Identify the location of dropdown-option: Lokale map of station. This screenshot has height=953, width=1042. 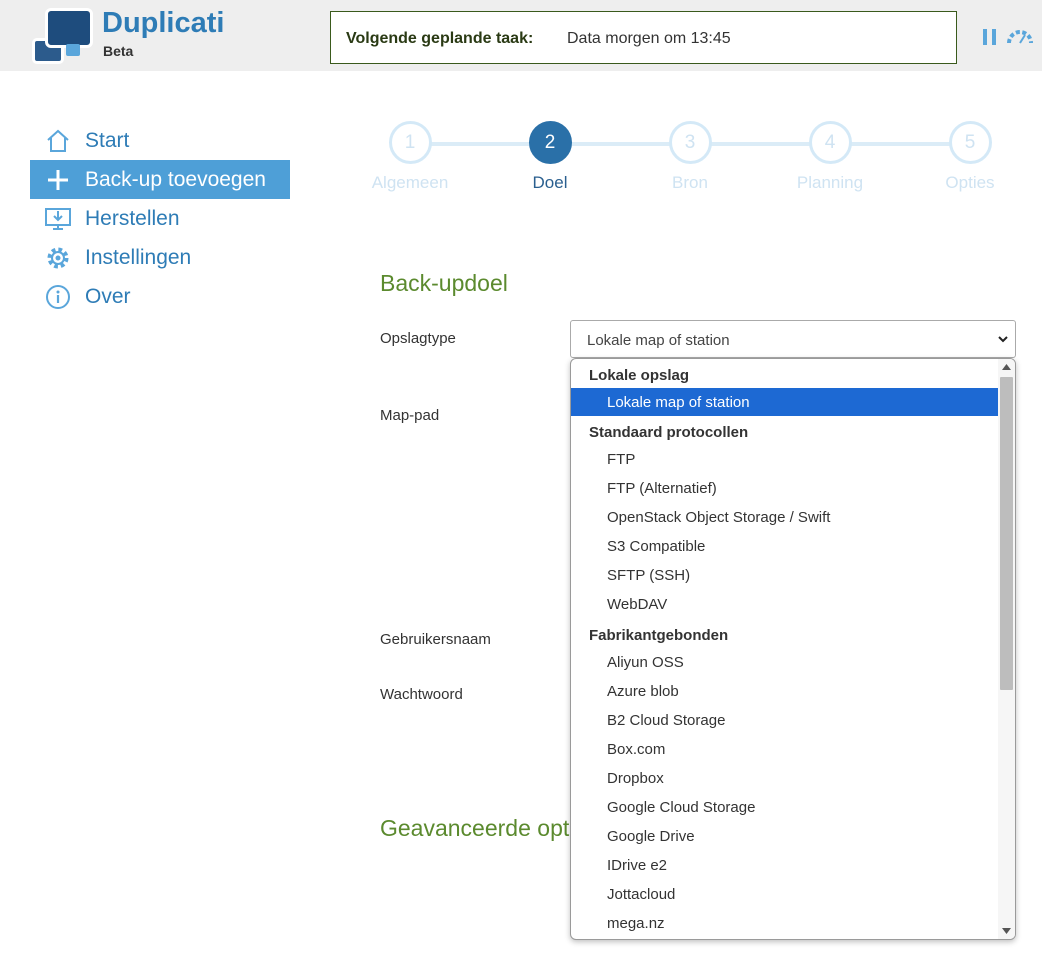
(785, 402).